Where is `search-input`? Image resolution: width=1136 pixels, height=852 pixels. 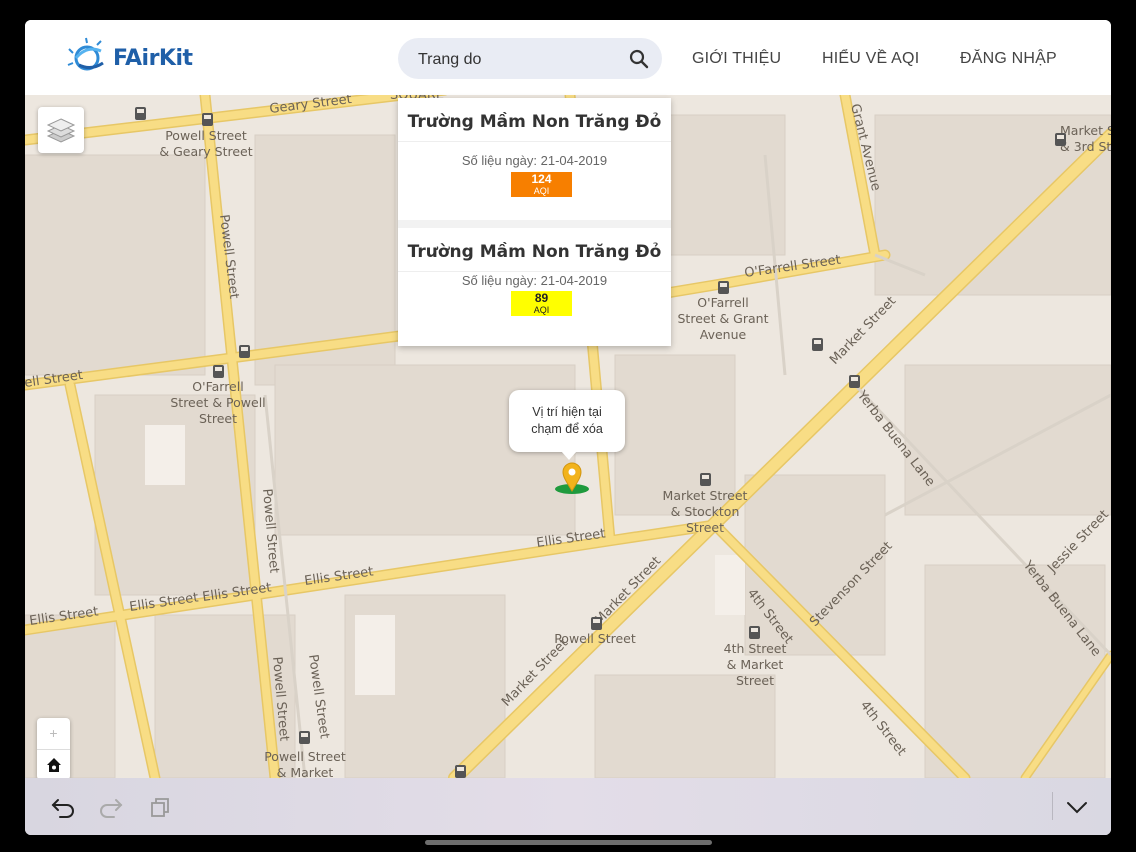
search-input is located at coordinates (518, 59).